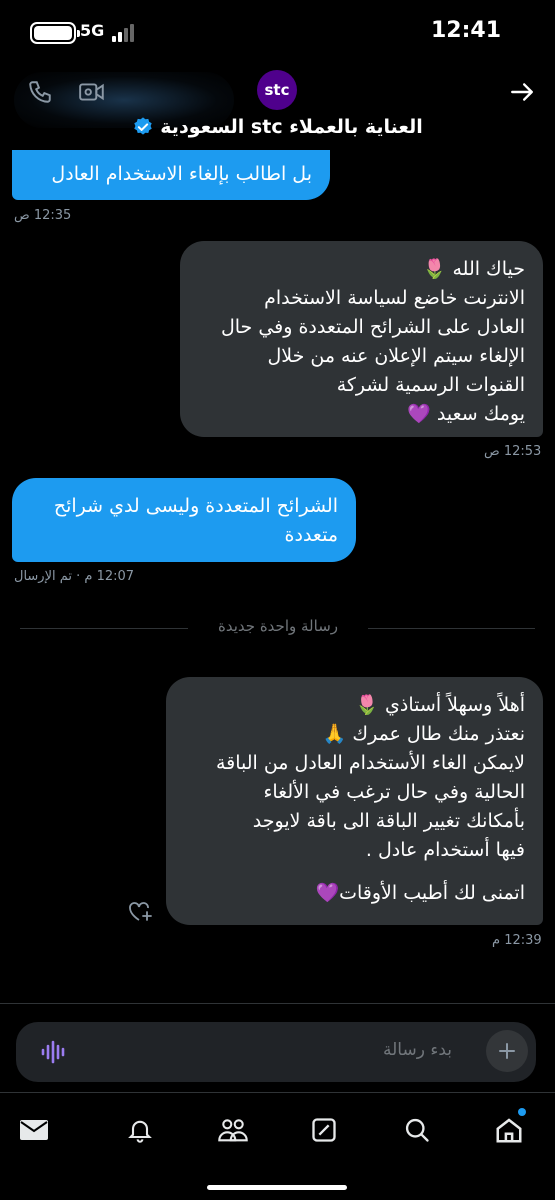  Describe the element at coordinates (277, 90) in the screenshot. I see `avatar: stc` at that location.